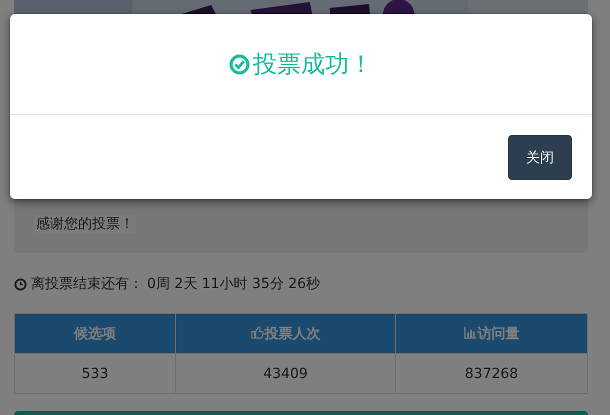 Image resolution: width=610 pixels, height=415 pixels. What do you see at coordinates (85, 224) in the screenshot?
I see `thanks-message: 感谢您的投票！` at bounding box center [85, 224].